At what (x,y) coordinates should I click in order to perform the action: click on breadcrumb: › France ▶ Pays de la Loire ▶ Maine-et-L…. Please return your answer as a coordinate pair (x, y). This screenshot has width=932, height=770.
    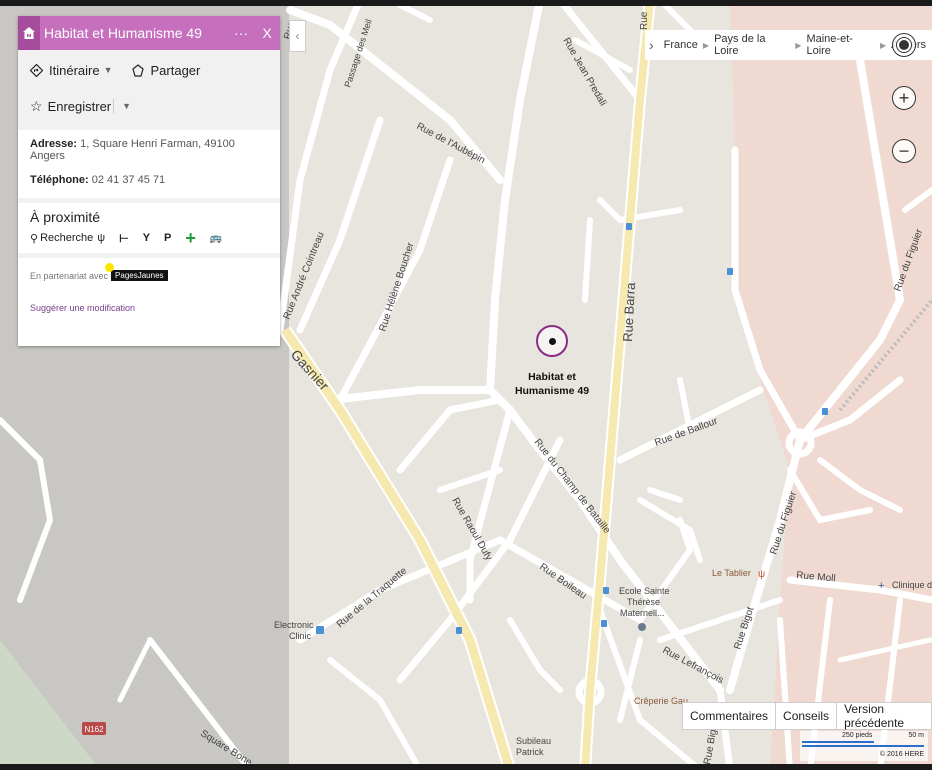
    Looking at the image, I should click on (788, 45).